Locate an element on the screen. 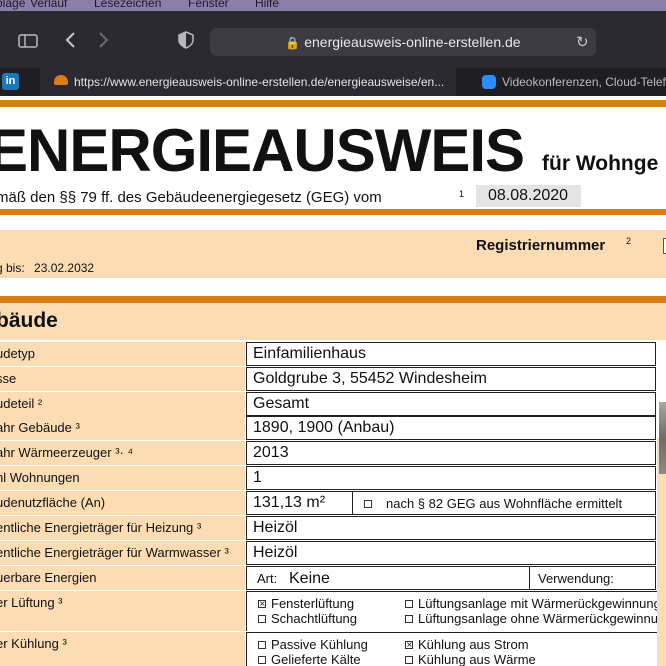 The width and height of the screenshot is (666, 666). address-bar: 🔒 energieausweis-online-erstellen.de ↻ is located at coordinates (403, 42).